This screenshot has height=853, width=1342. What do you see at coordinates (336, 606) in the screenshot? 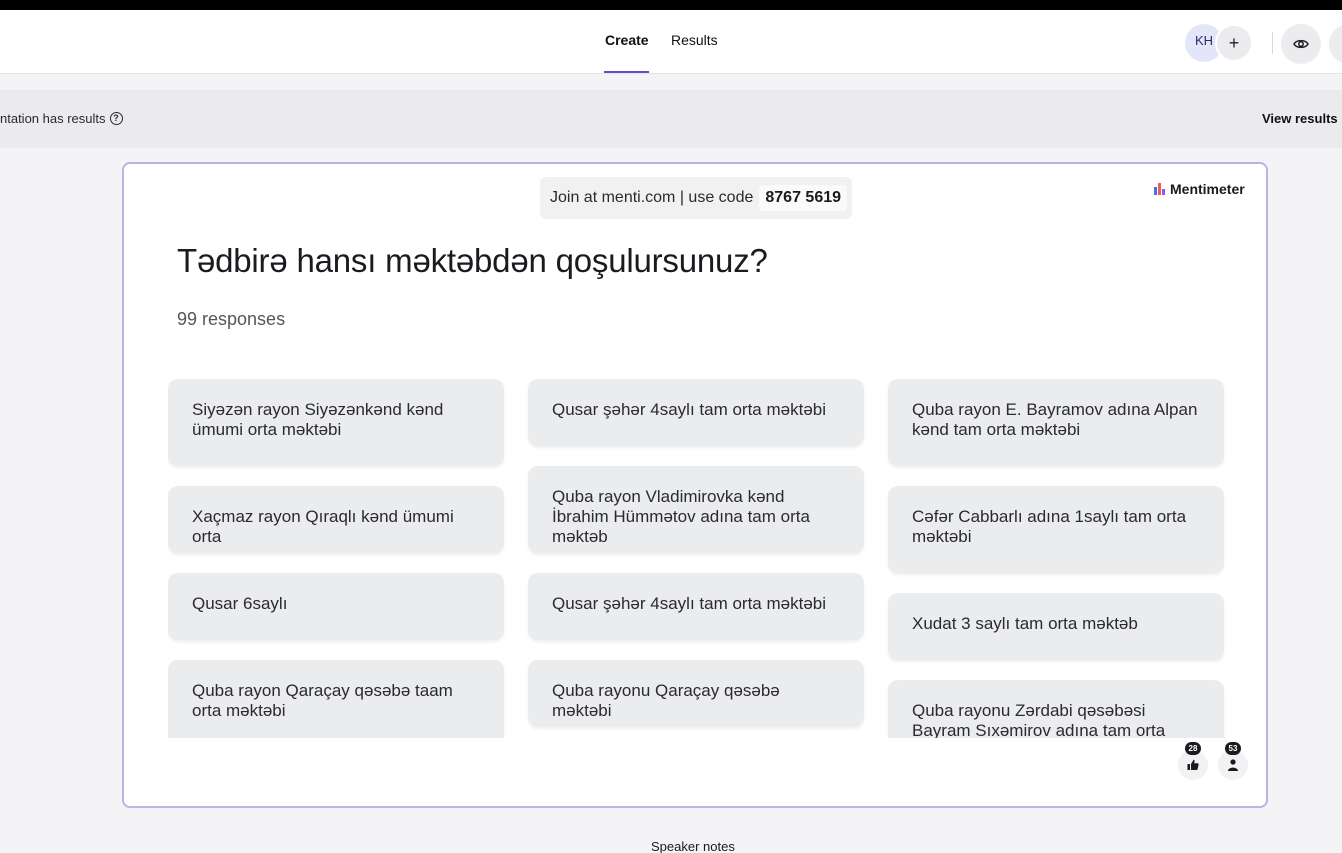
I see `answer-card: Qusar 6saylı` at bounding box center [336, 606].